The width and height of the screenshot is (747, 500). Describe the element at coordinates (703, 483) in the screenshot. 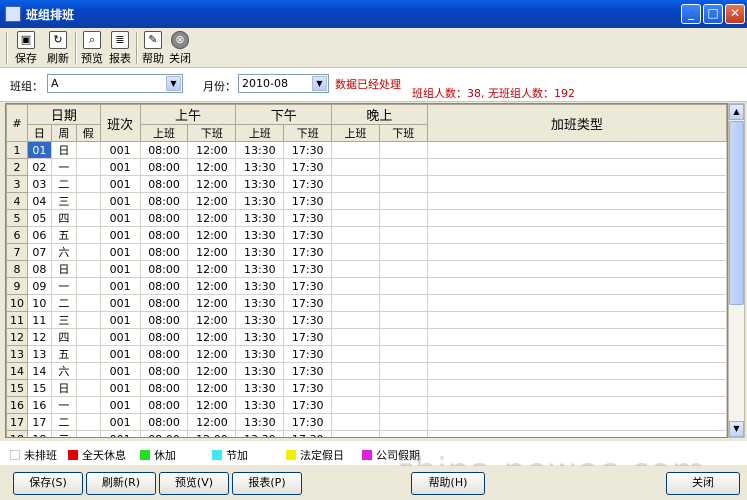

I see `close-button: 关闭` at that location.